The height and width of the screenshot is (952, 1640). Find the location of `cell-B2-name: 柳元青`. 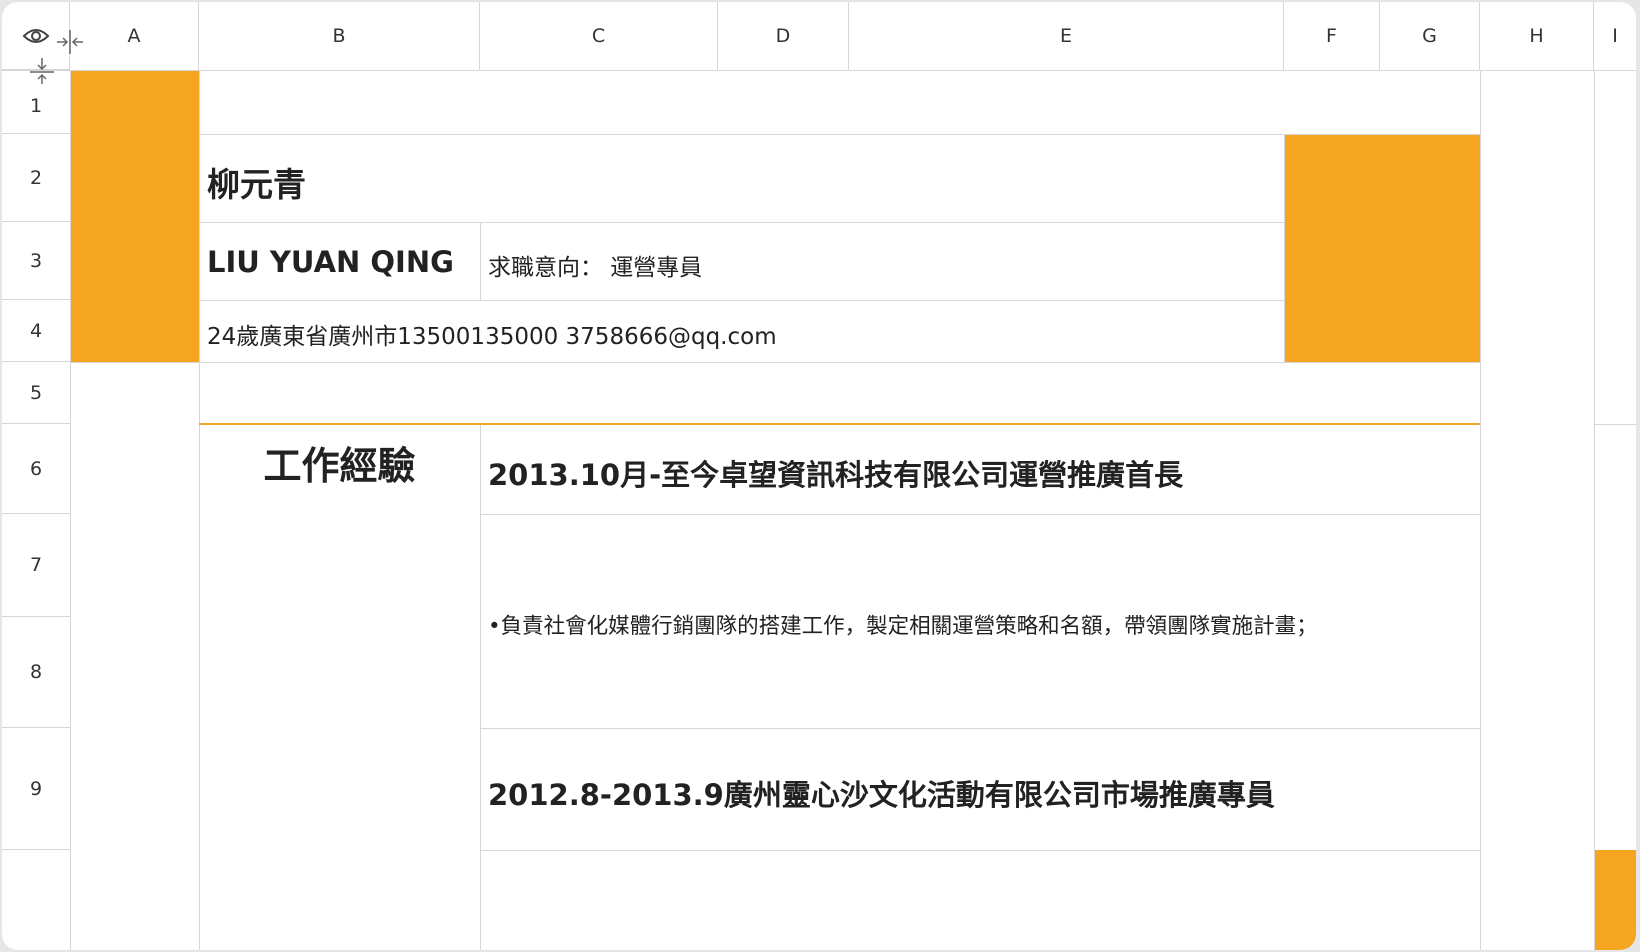

cell-B2-name: 柳元青 is located at coordinates (256, 182).